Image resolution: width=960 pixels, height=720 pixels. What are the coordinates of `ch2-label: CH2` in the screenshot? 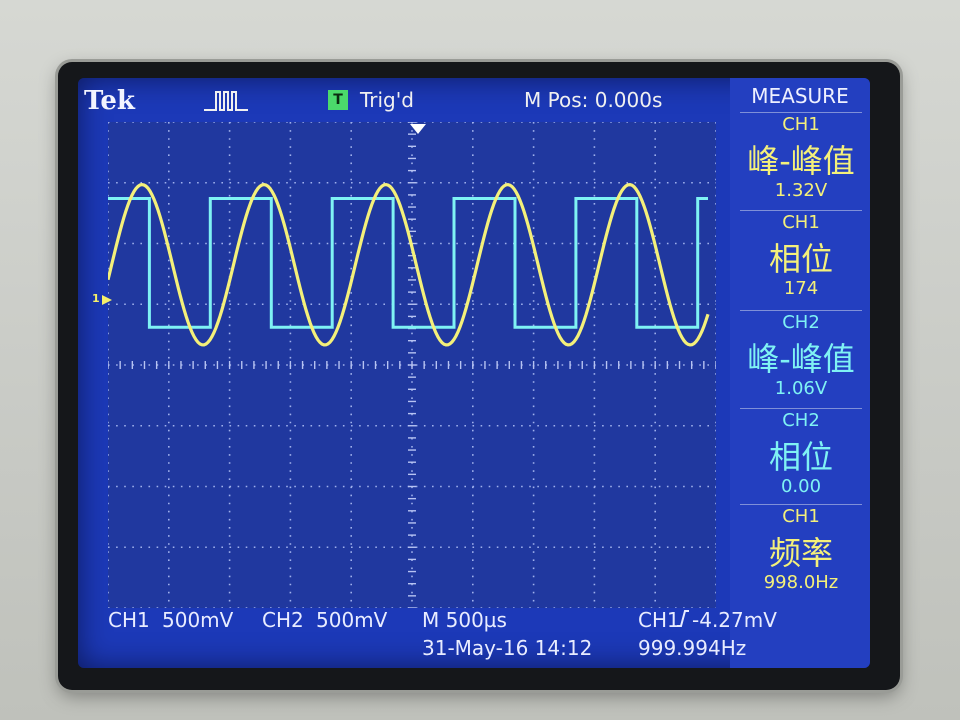 It's located at (283, 620).